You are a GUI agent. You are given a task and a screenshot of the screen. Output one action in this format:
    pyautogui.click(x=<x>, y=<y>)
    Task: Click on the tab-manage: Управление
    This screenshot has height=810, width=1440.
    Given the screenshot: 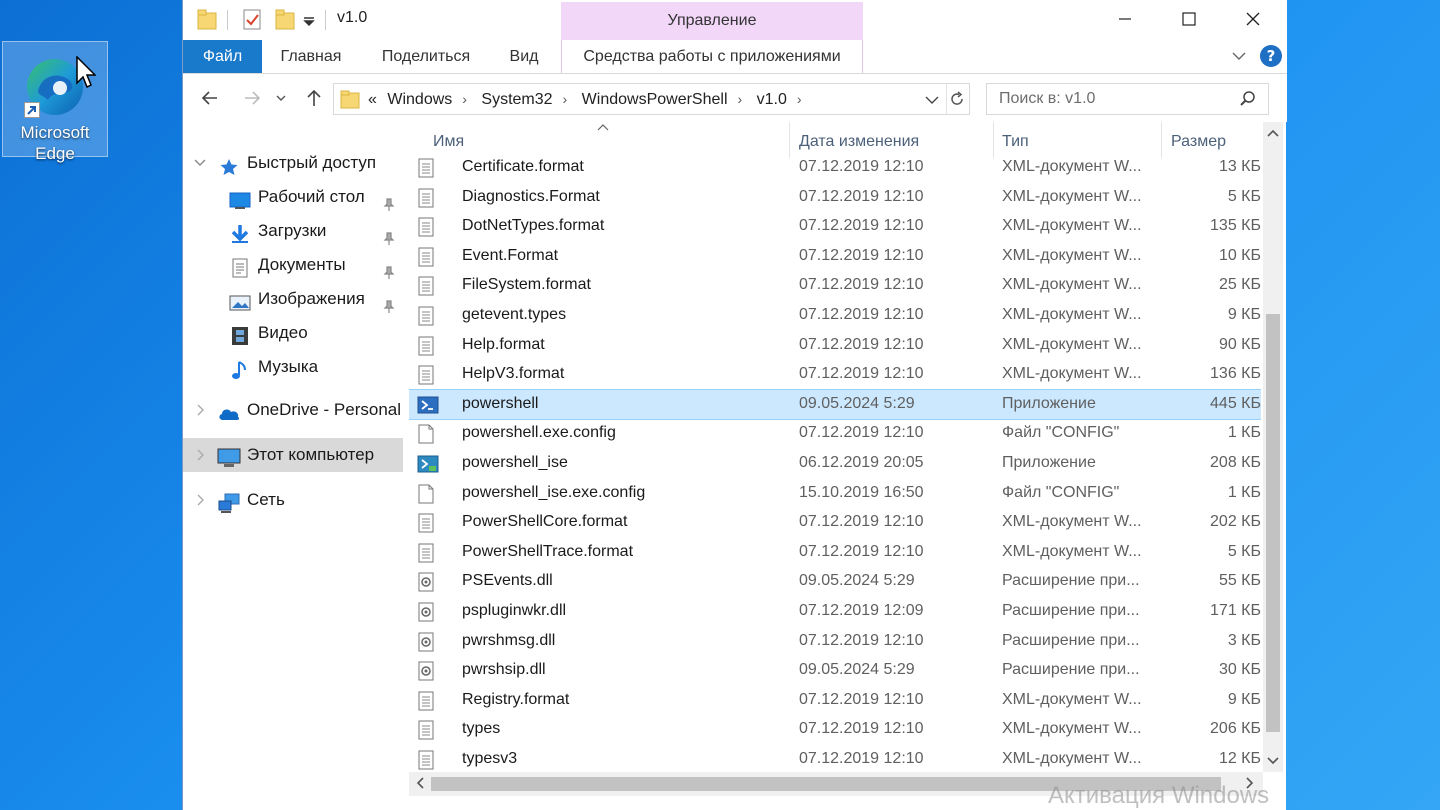 What is the action you would take?
    pyautogui.click(x=712, y=21)
    